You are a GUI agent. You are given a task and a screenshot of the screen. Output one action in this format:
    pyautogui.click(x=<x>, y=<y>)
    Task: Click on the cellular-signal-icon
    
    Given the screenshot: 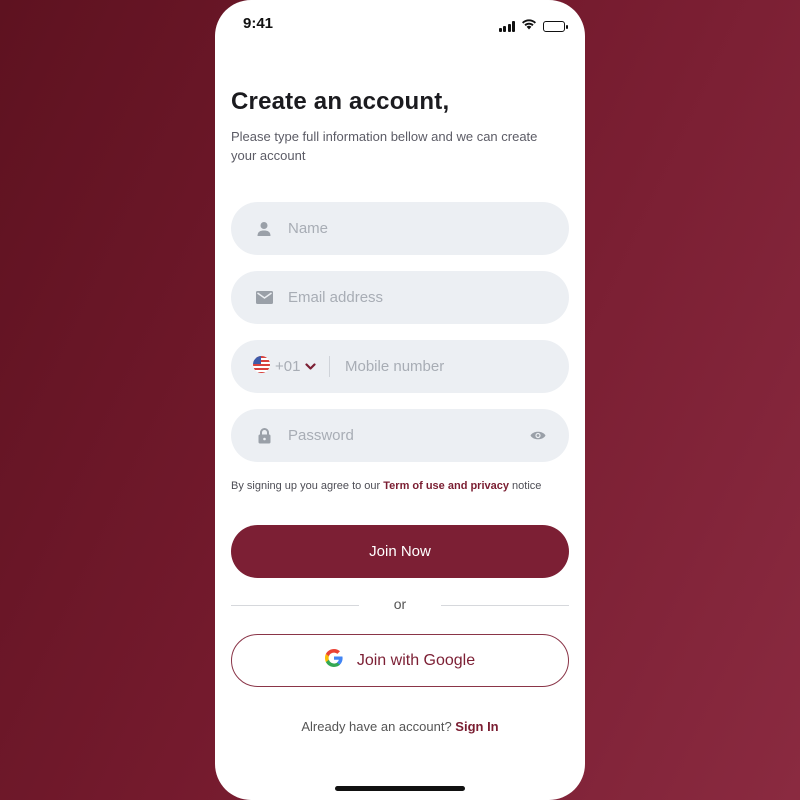 What is the action you would take?
    pyautogui.click(x=506, y=26)
    